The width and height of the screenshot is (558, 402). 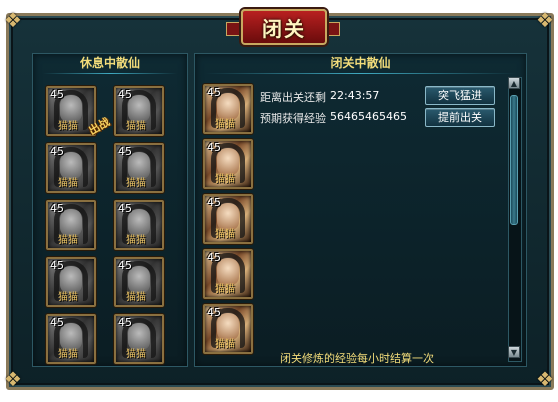 I want to click on early-exit-button: 提前出关, so click(x=460, y=117).